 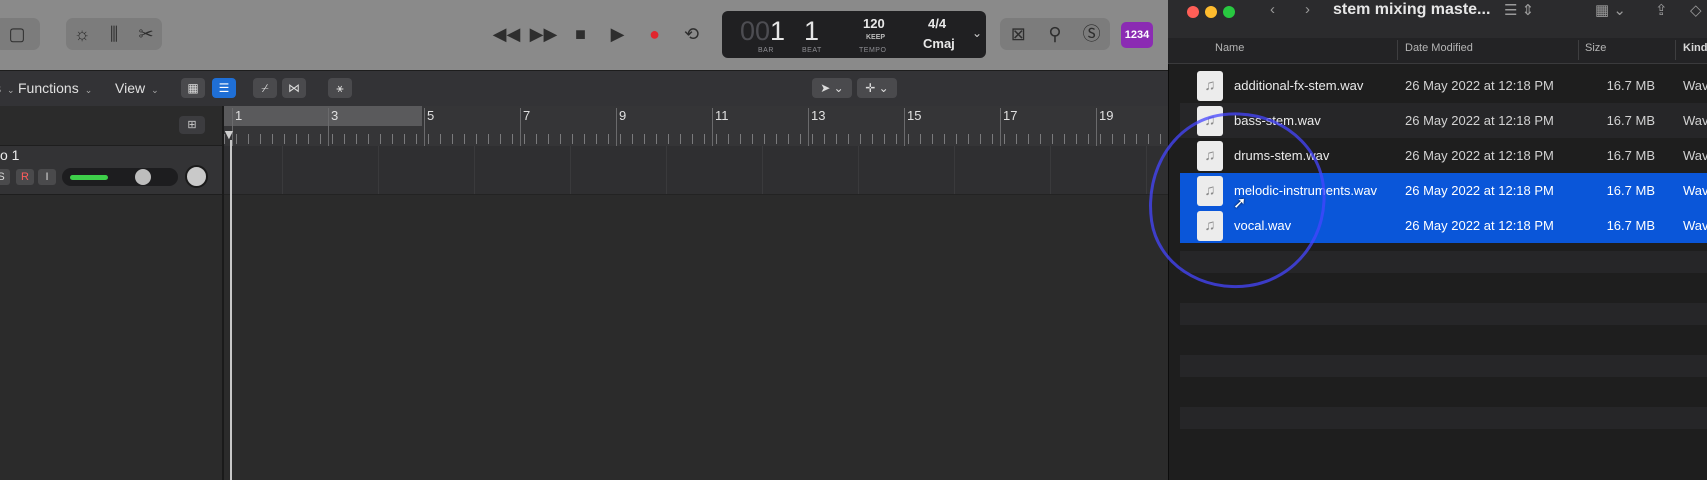 I want to click on column-kind: Kind, so click(x=1695, y=48).